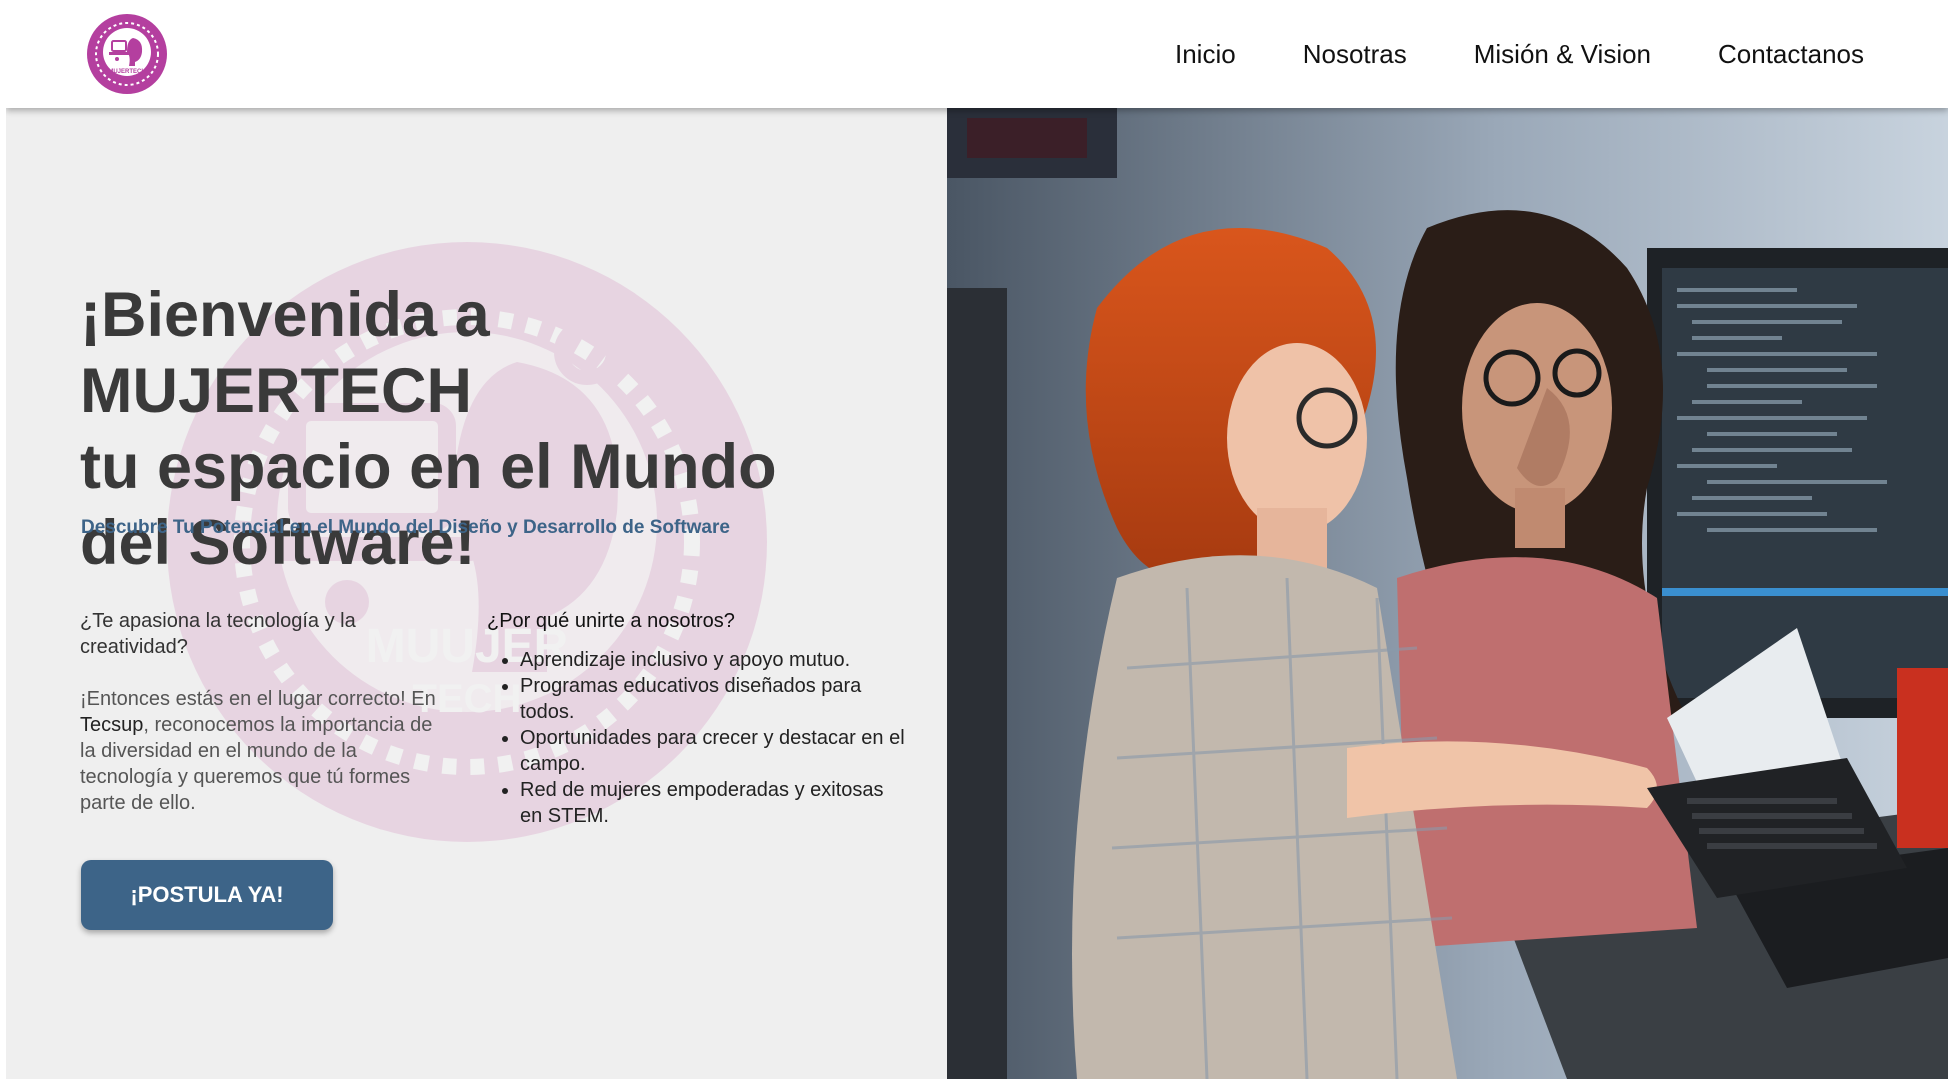 This screenshot has width=1954, height=1081. Describe the element at coordinates (207, 895) in the screenshot. I see `postula-ya-button: ¡POSTULA YA!` at that location.